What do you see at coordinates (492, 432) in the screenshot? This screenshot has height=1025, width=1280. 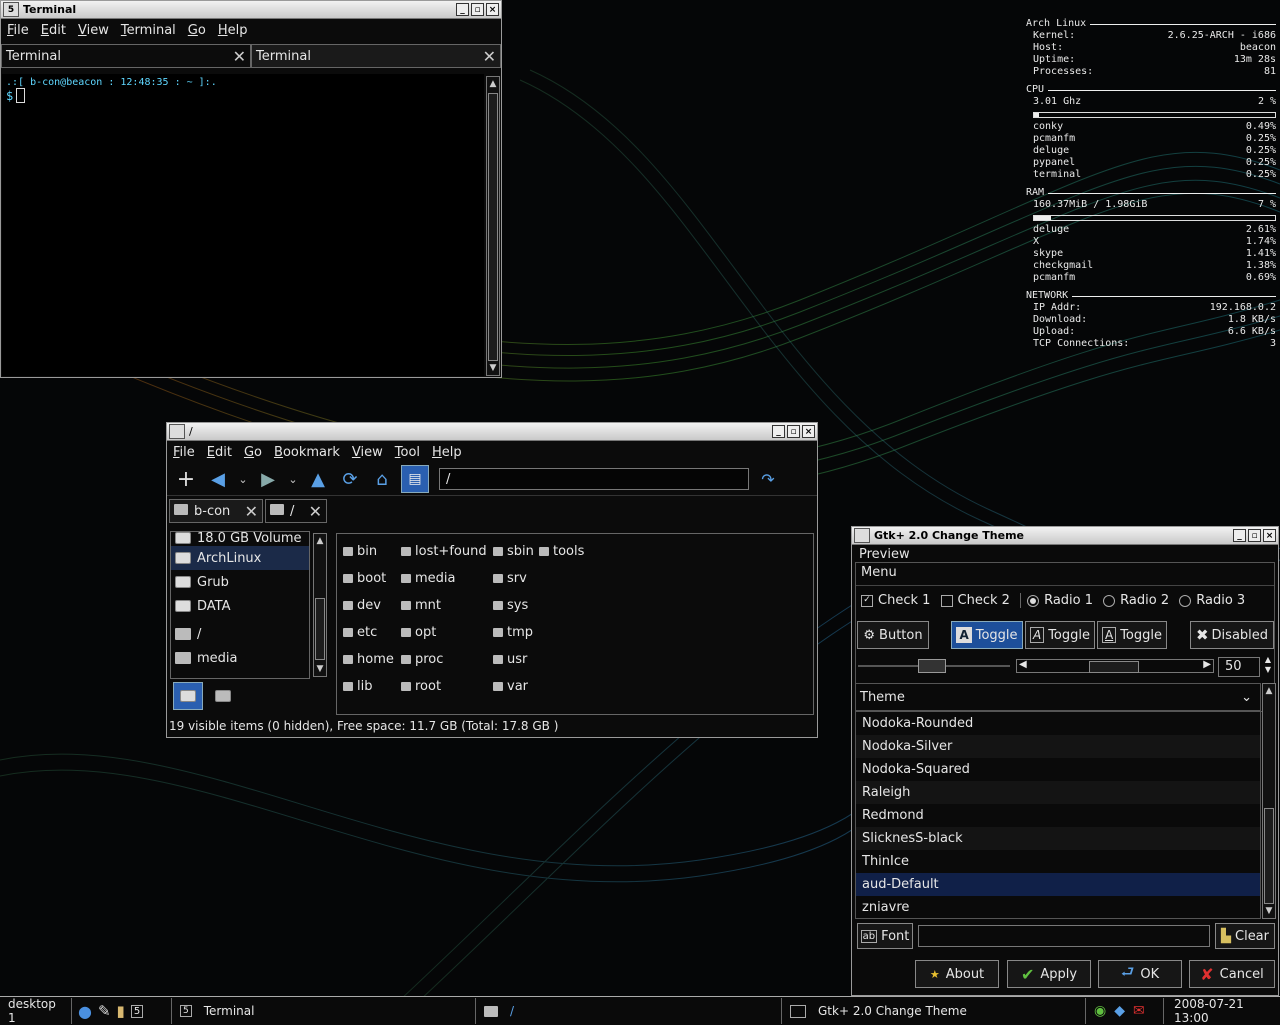 I see `file-manager-titlebar: / _ ▫ ×` at bounding box center [492, 432].